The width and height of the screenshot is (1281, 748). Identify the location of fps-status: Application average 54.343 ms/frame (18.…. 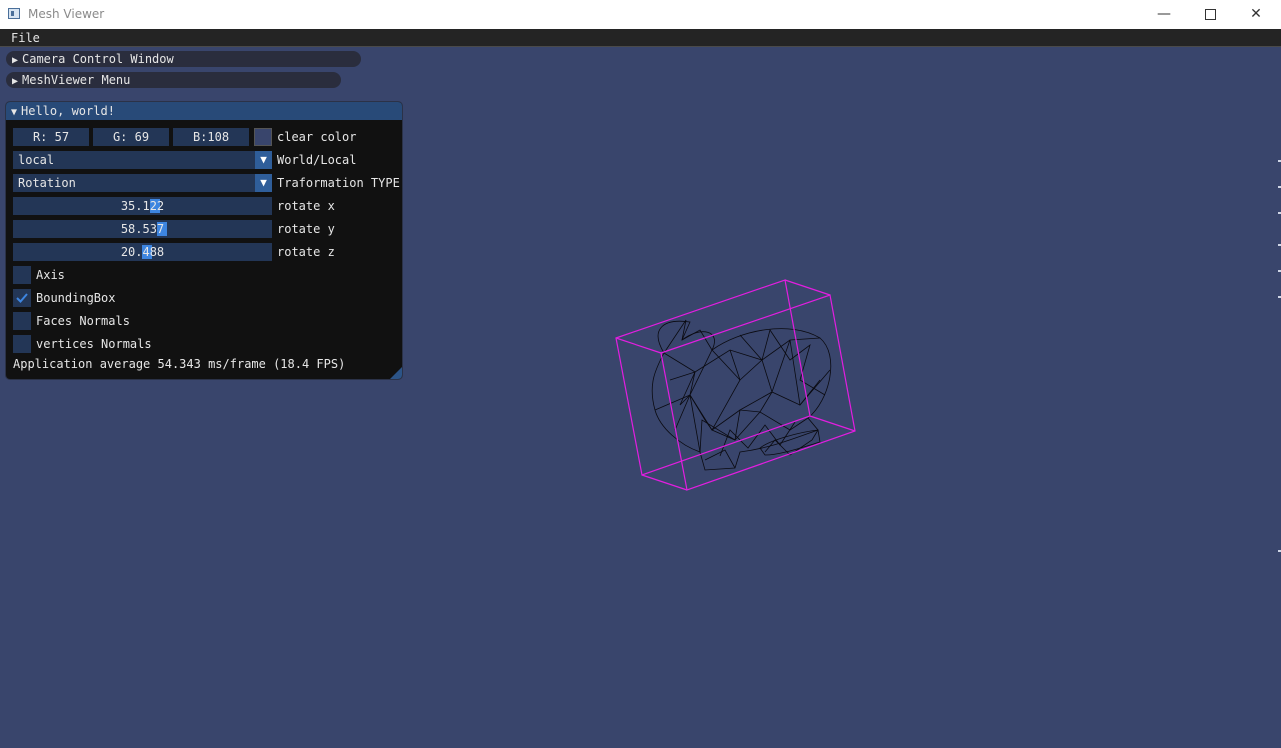
(179, 364).